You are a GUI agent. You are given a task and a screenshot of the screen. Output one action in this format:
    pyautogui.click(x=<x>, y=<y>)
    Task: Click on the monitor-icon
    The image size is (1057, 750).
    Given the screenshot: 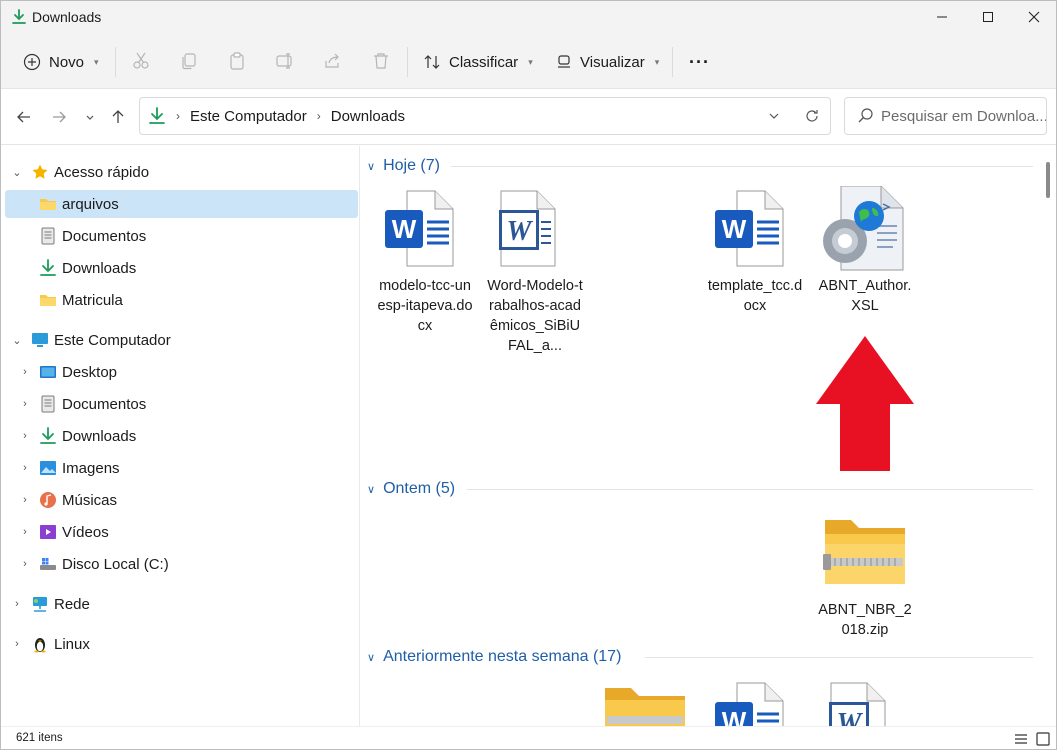 What is the action you would take?
    pyautogui.click(x=40, y=340)
    